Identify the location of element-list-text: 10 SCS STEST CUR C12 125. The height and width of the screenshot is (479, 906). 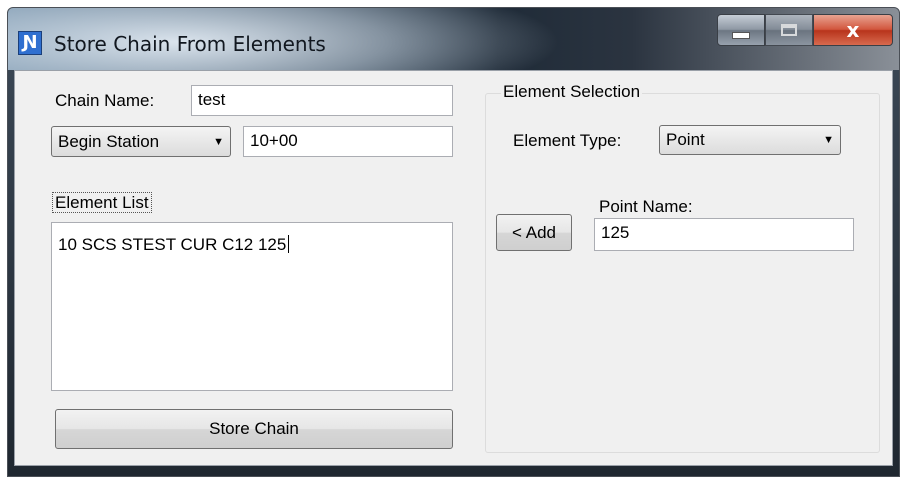
(172, 244).